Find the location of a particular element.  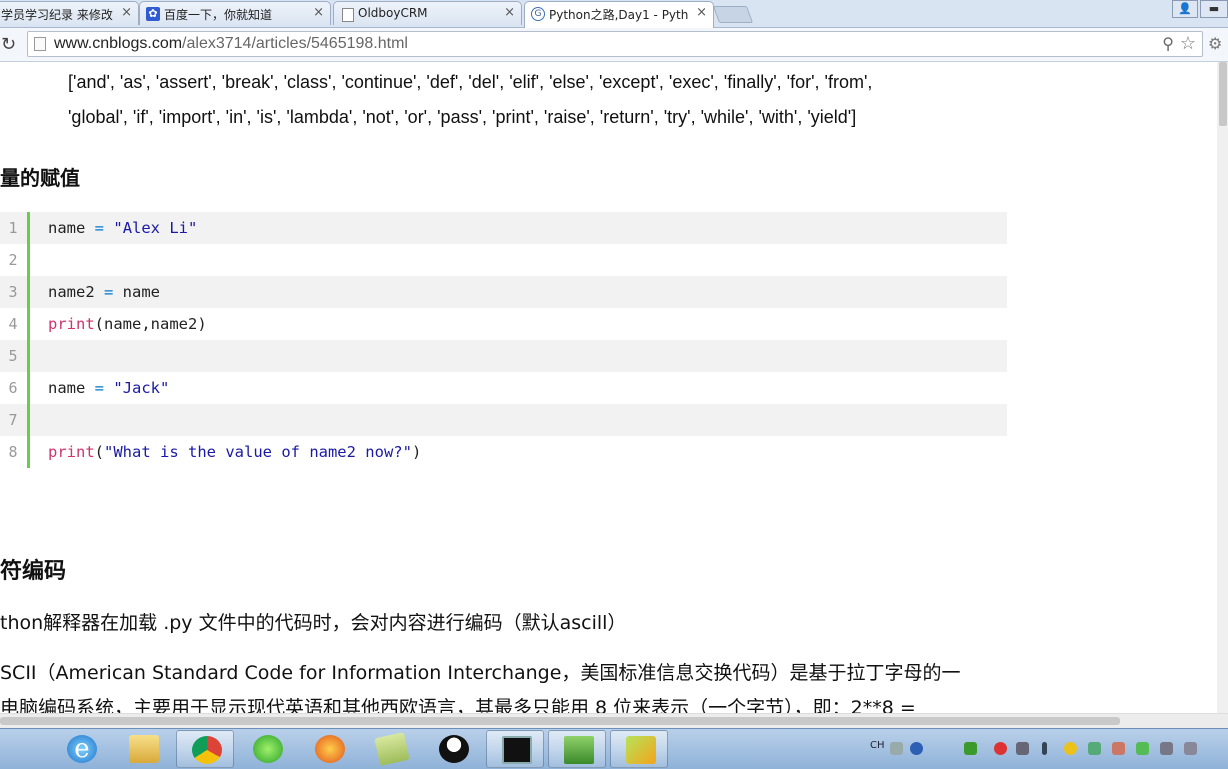

line-number: 3 is located at coordinates (13, 292).